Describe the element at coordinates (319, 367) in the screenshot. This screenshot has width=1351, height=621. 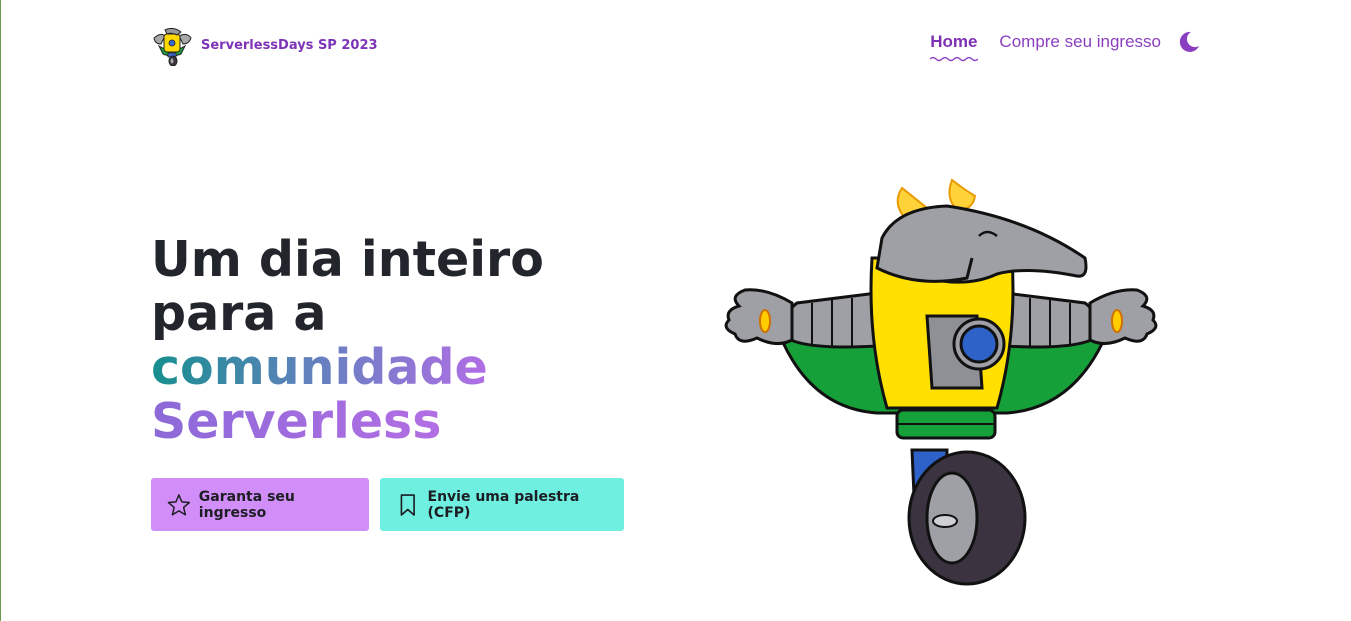
I see `hero-title-line-3: comunidade` at that location.